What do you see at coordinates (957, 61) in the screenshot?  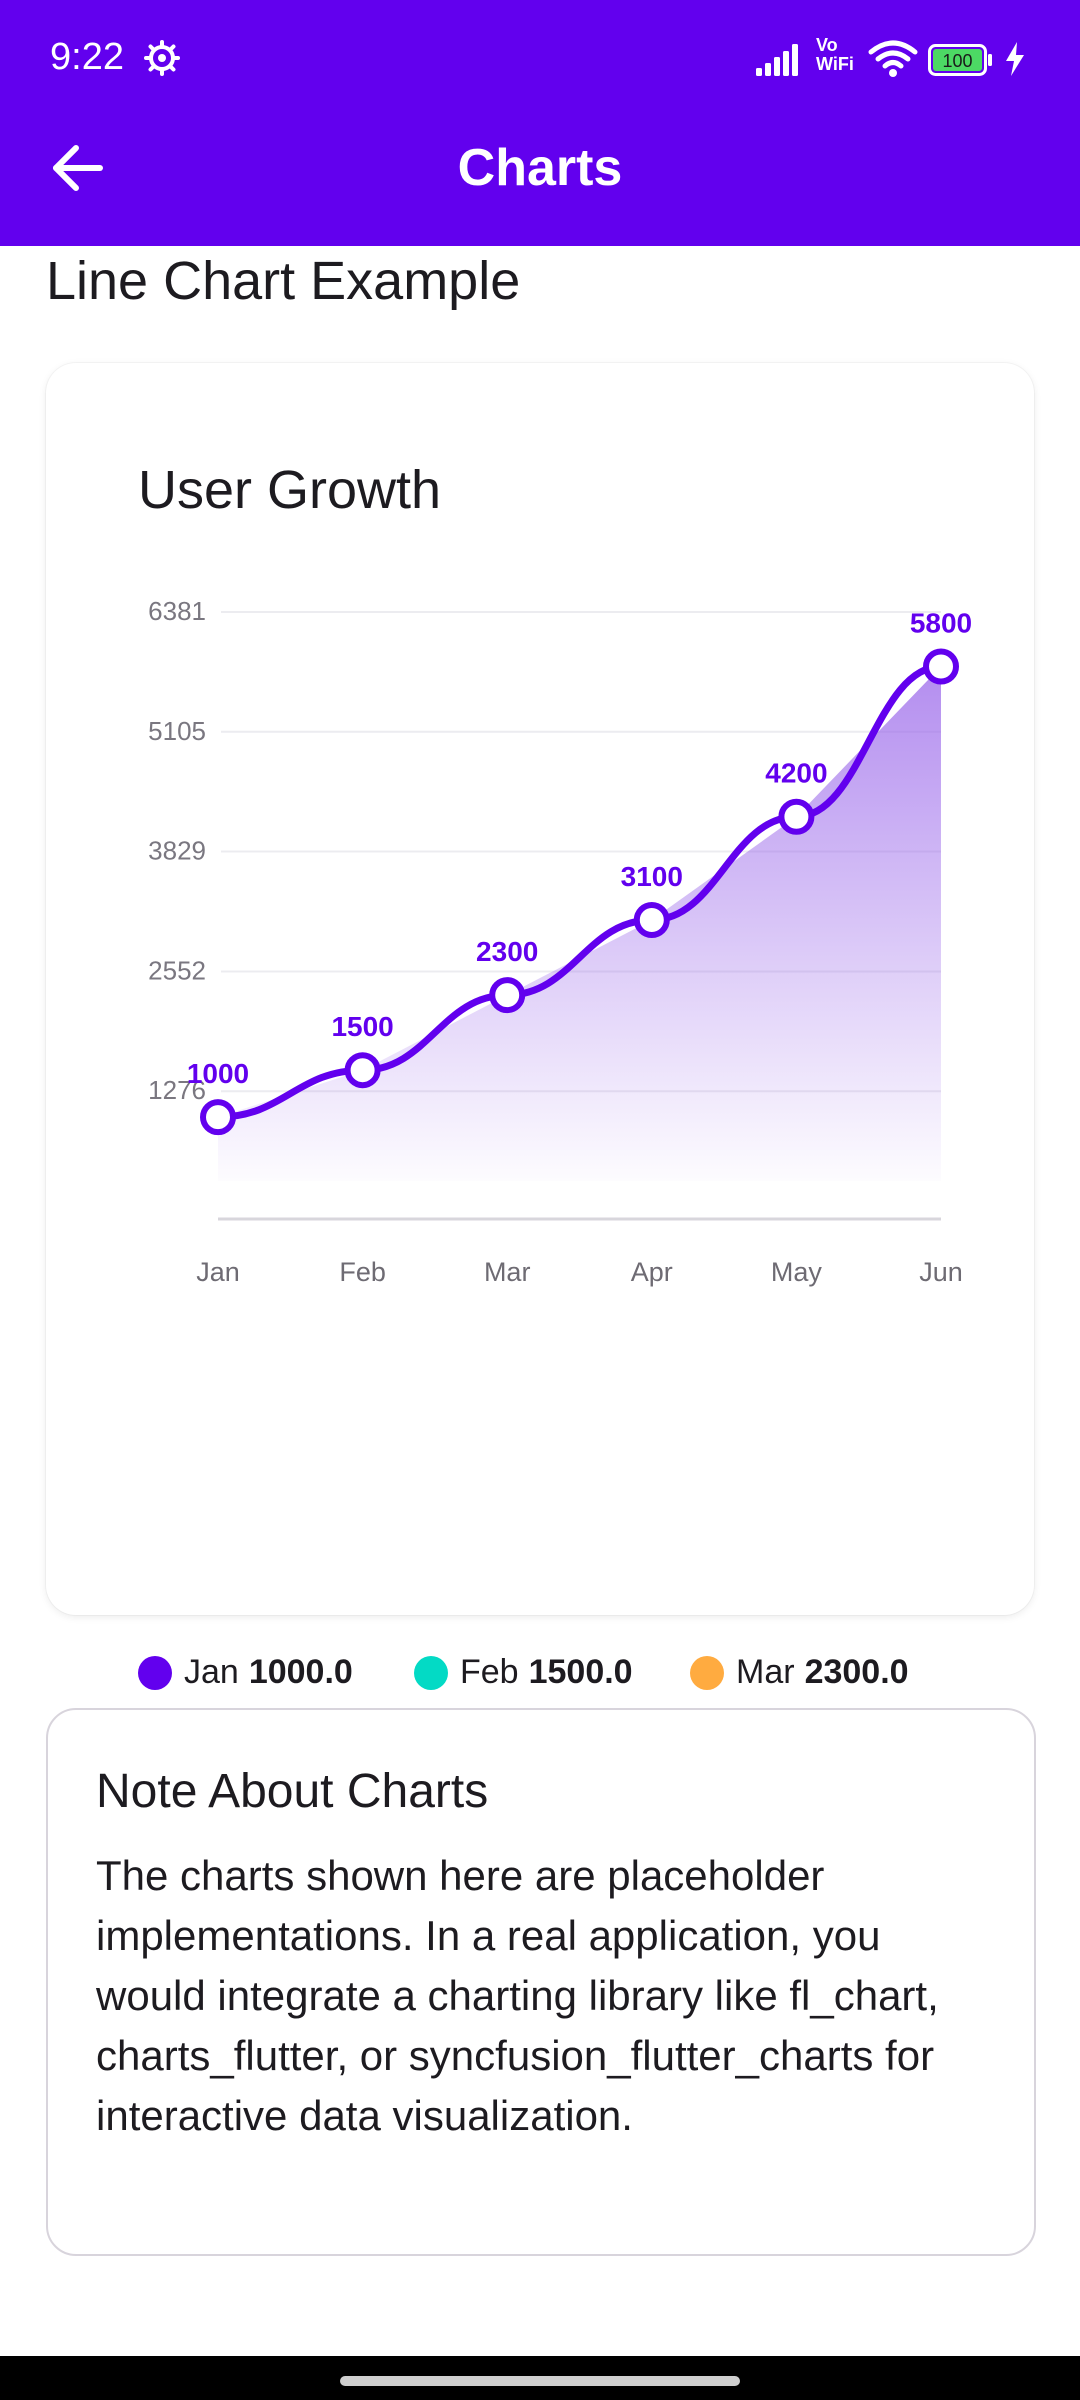 I see `battery-level: 100` at bounding box center [957, 61].